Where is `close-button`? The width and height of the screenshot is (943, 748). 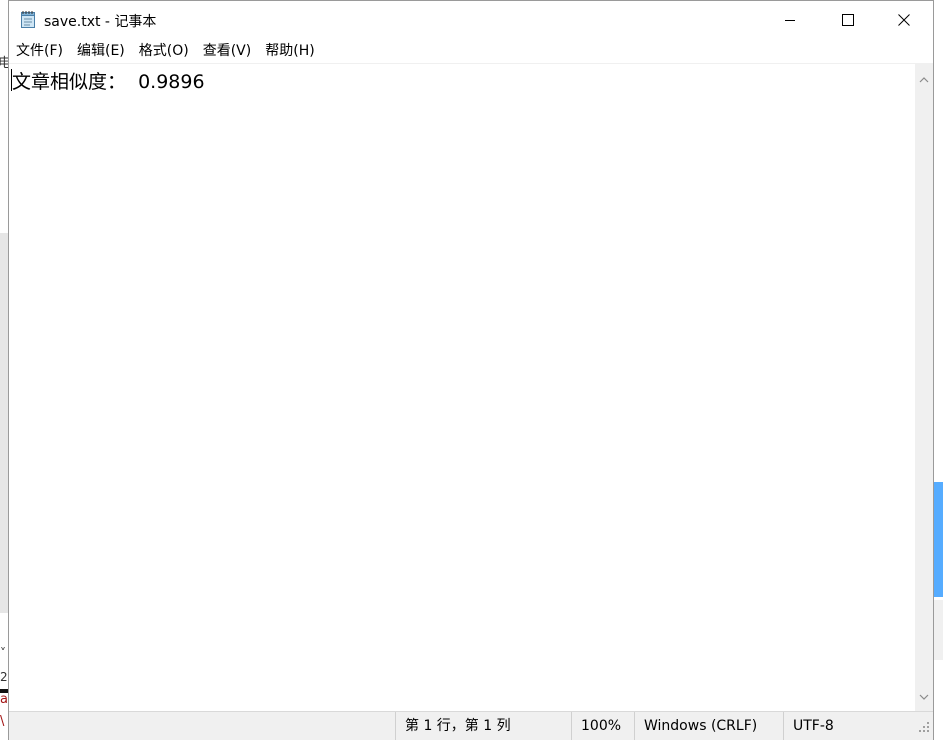 close-button is located at coordinates (904, 20).